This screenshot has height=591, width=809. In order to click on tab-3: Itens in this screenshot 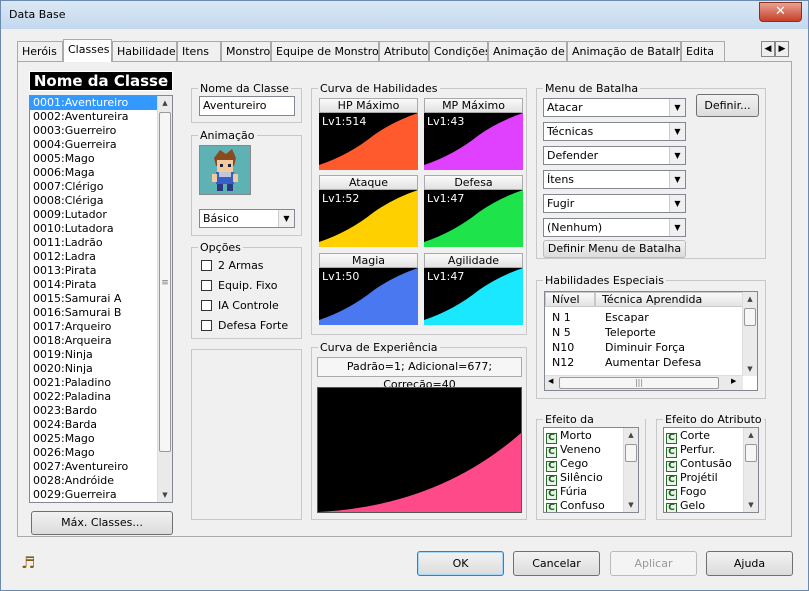, I will do `click(199, 51)`.